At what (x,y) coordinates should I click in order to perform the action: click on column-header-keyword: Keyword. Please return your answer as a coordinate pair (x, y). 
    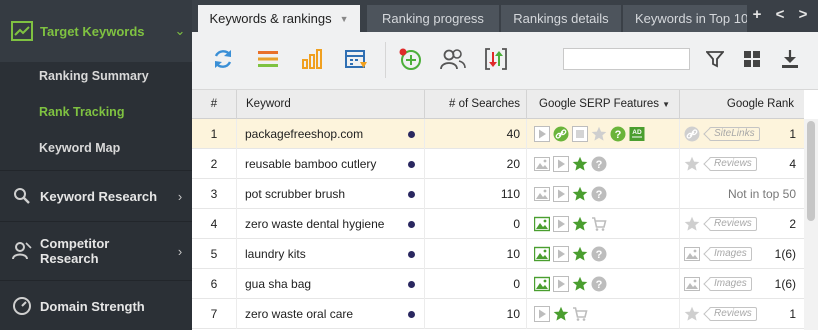
    Looking at the image, I should click on (330, 104).